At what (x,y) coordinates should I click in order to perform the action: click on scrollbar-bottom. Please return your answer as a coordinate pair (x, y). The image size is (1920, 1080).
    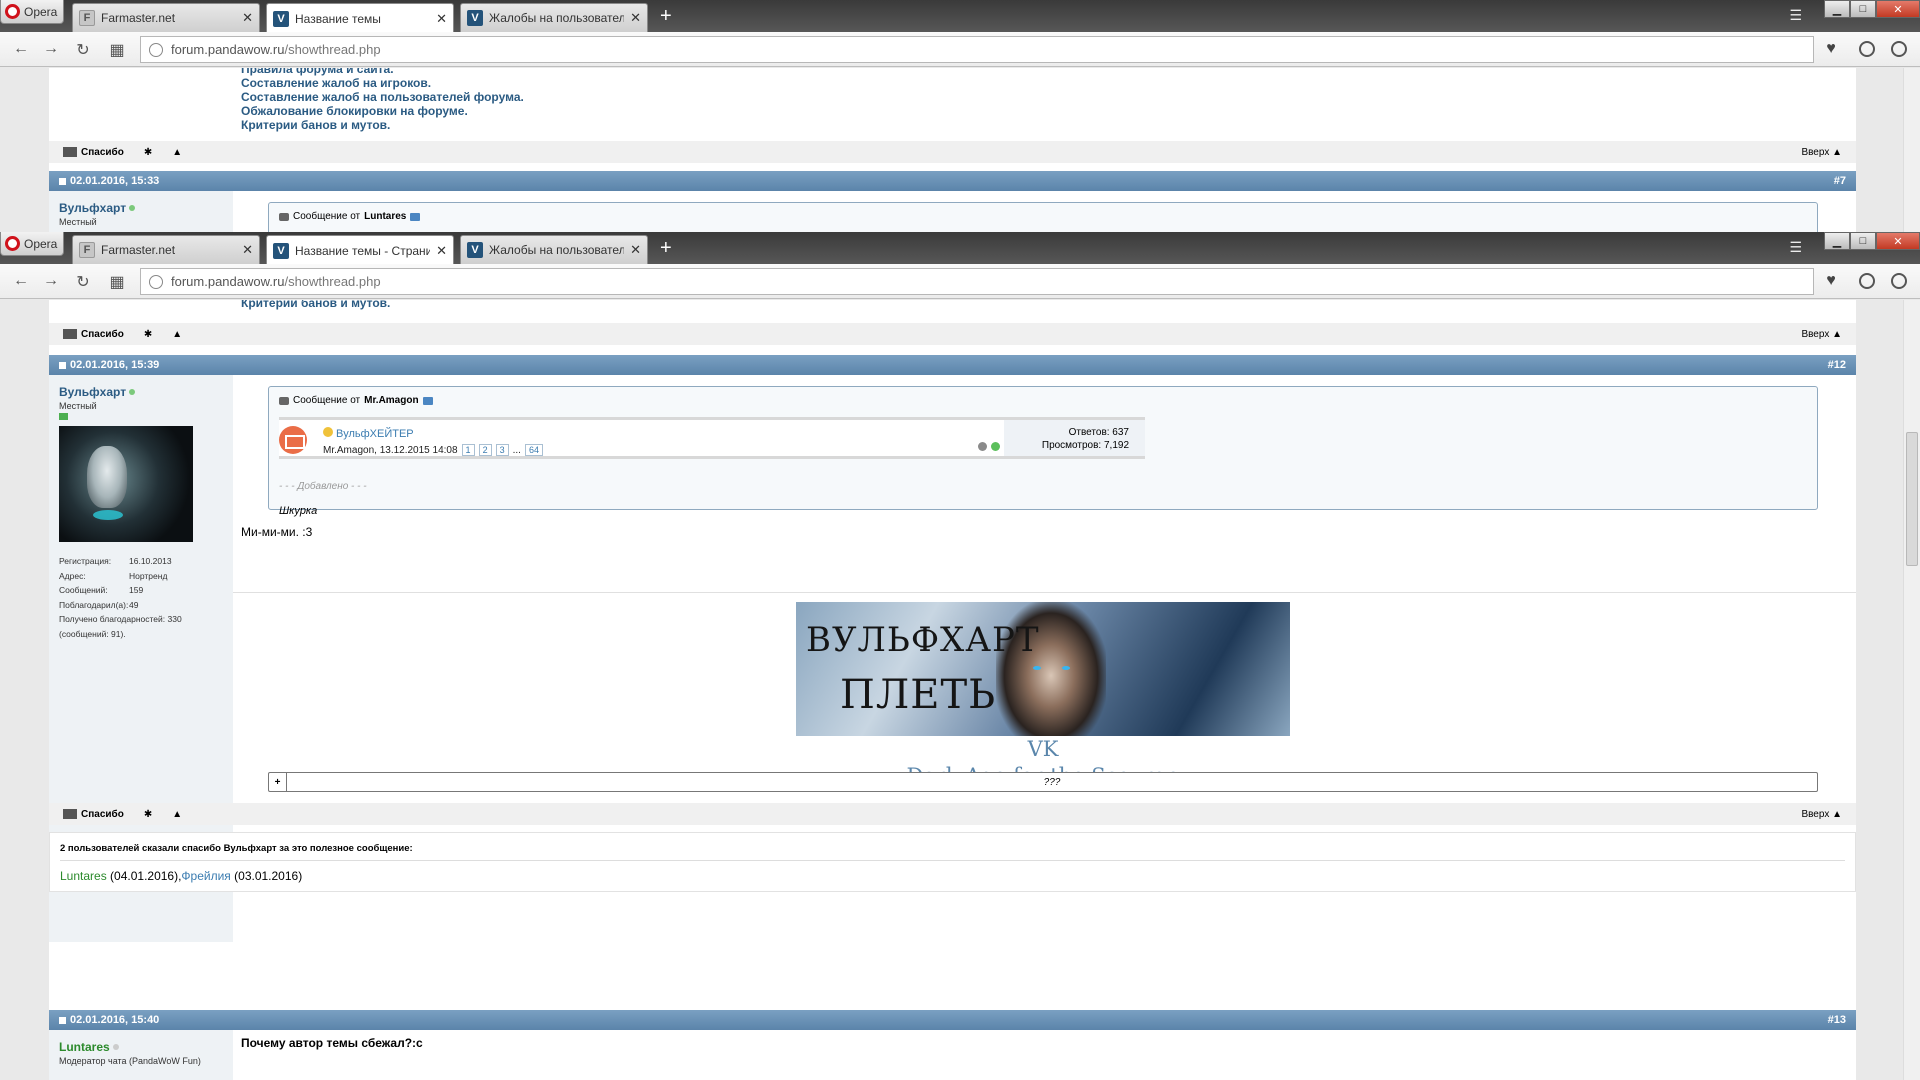
    Looking at the image, I should click on (1911, 690).